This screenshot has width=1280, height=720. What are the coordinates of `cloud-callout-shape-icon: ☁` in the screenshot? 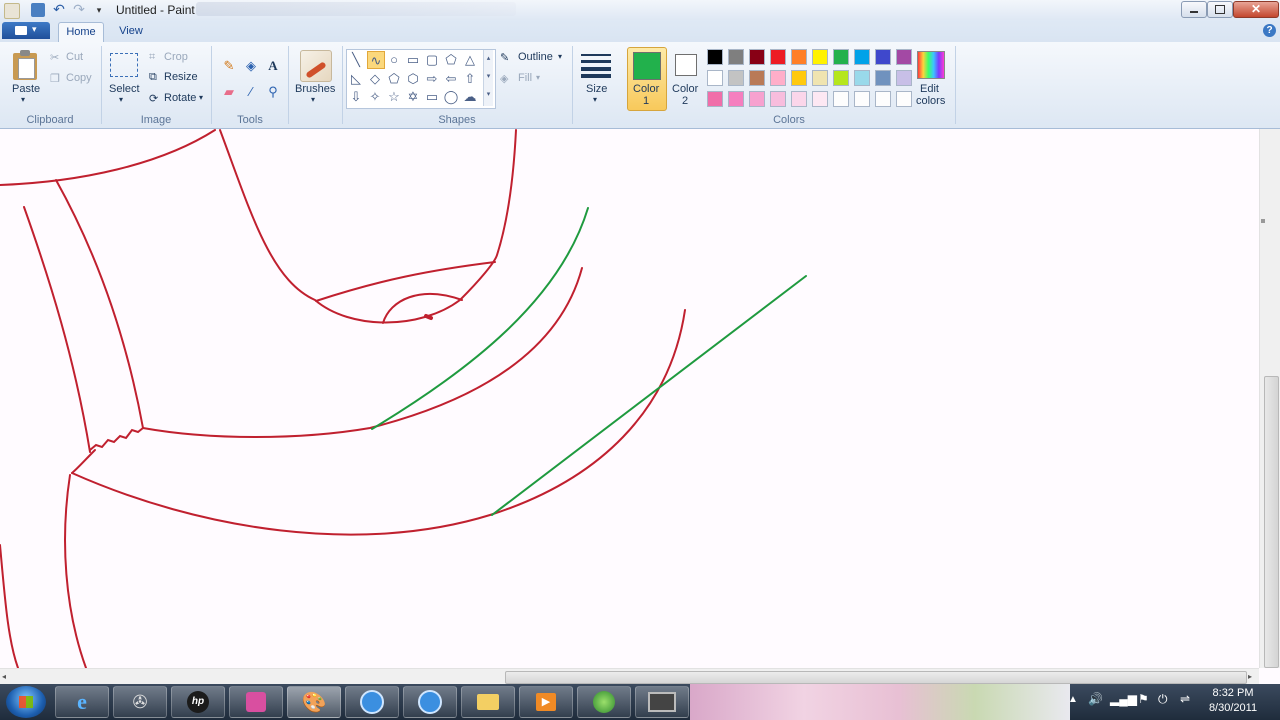 It's located at (470, 96).